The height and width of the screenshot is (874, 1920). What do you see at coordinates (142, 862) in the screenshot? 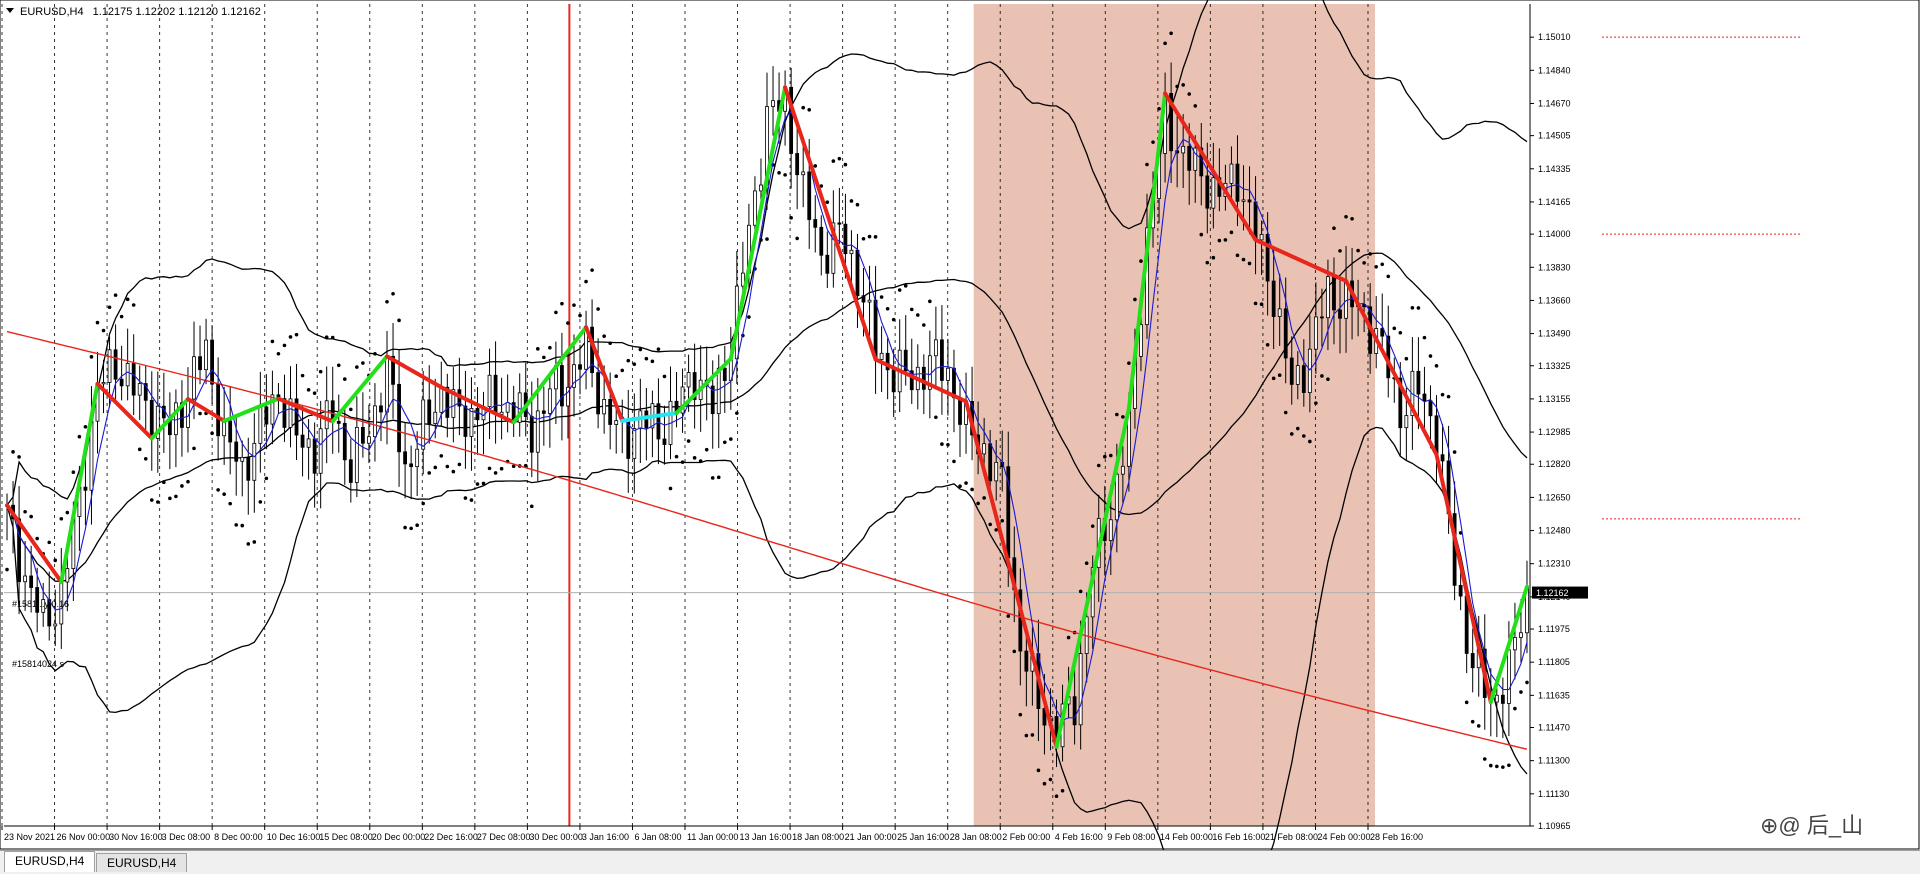
I see `tab-eurusd-h4: EURUSD,H4` at bounding box center [142, 862].